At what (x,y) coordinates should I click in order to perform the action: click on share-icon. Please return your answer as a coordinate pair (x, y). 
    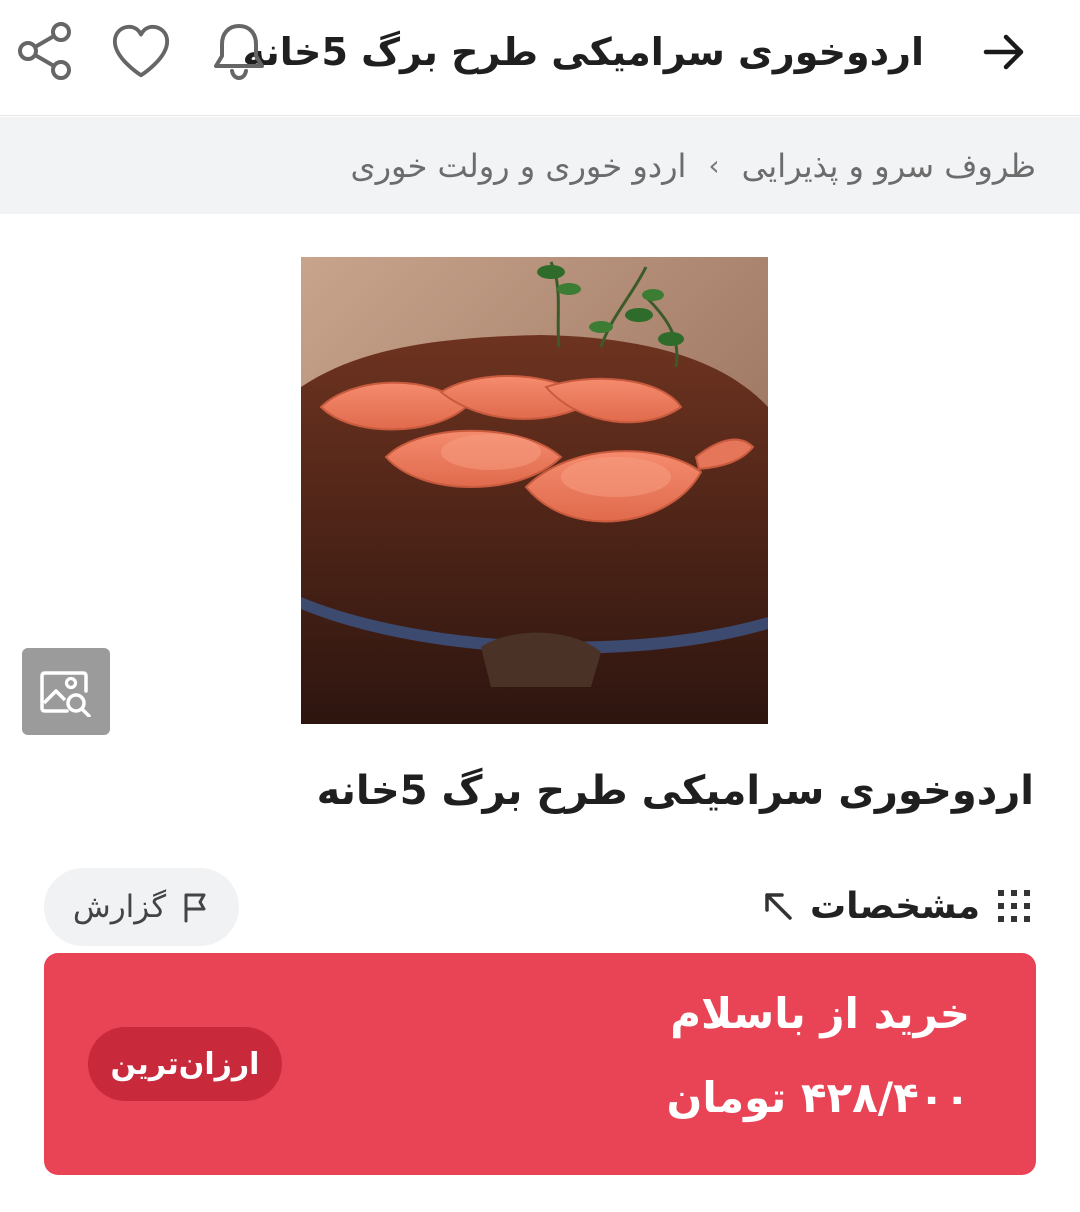
    Looking at the image, I should click on (44, 51).